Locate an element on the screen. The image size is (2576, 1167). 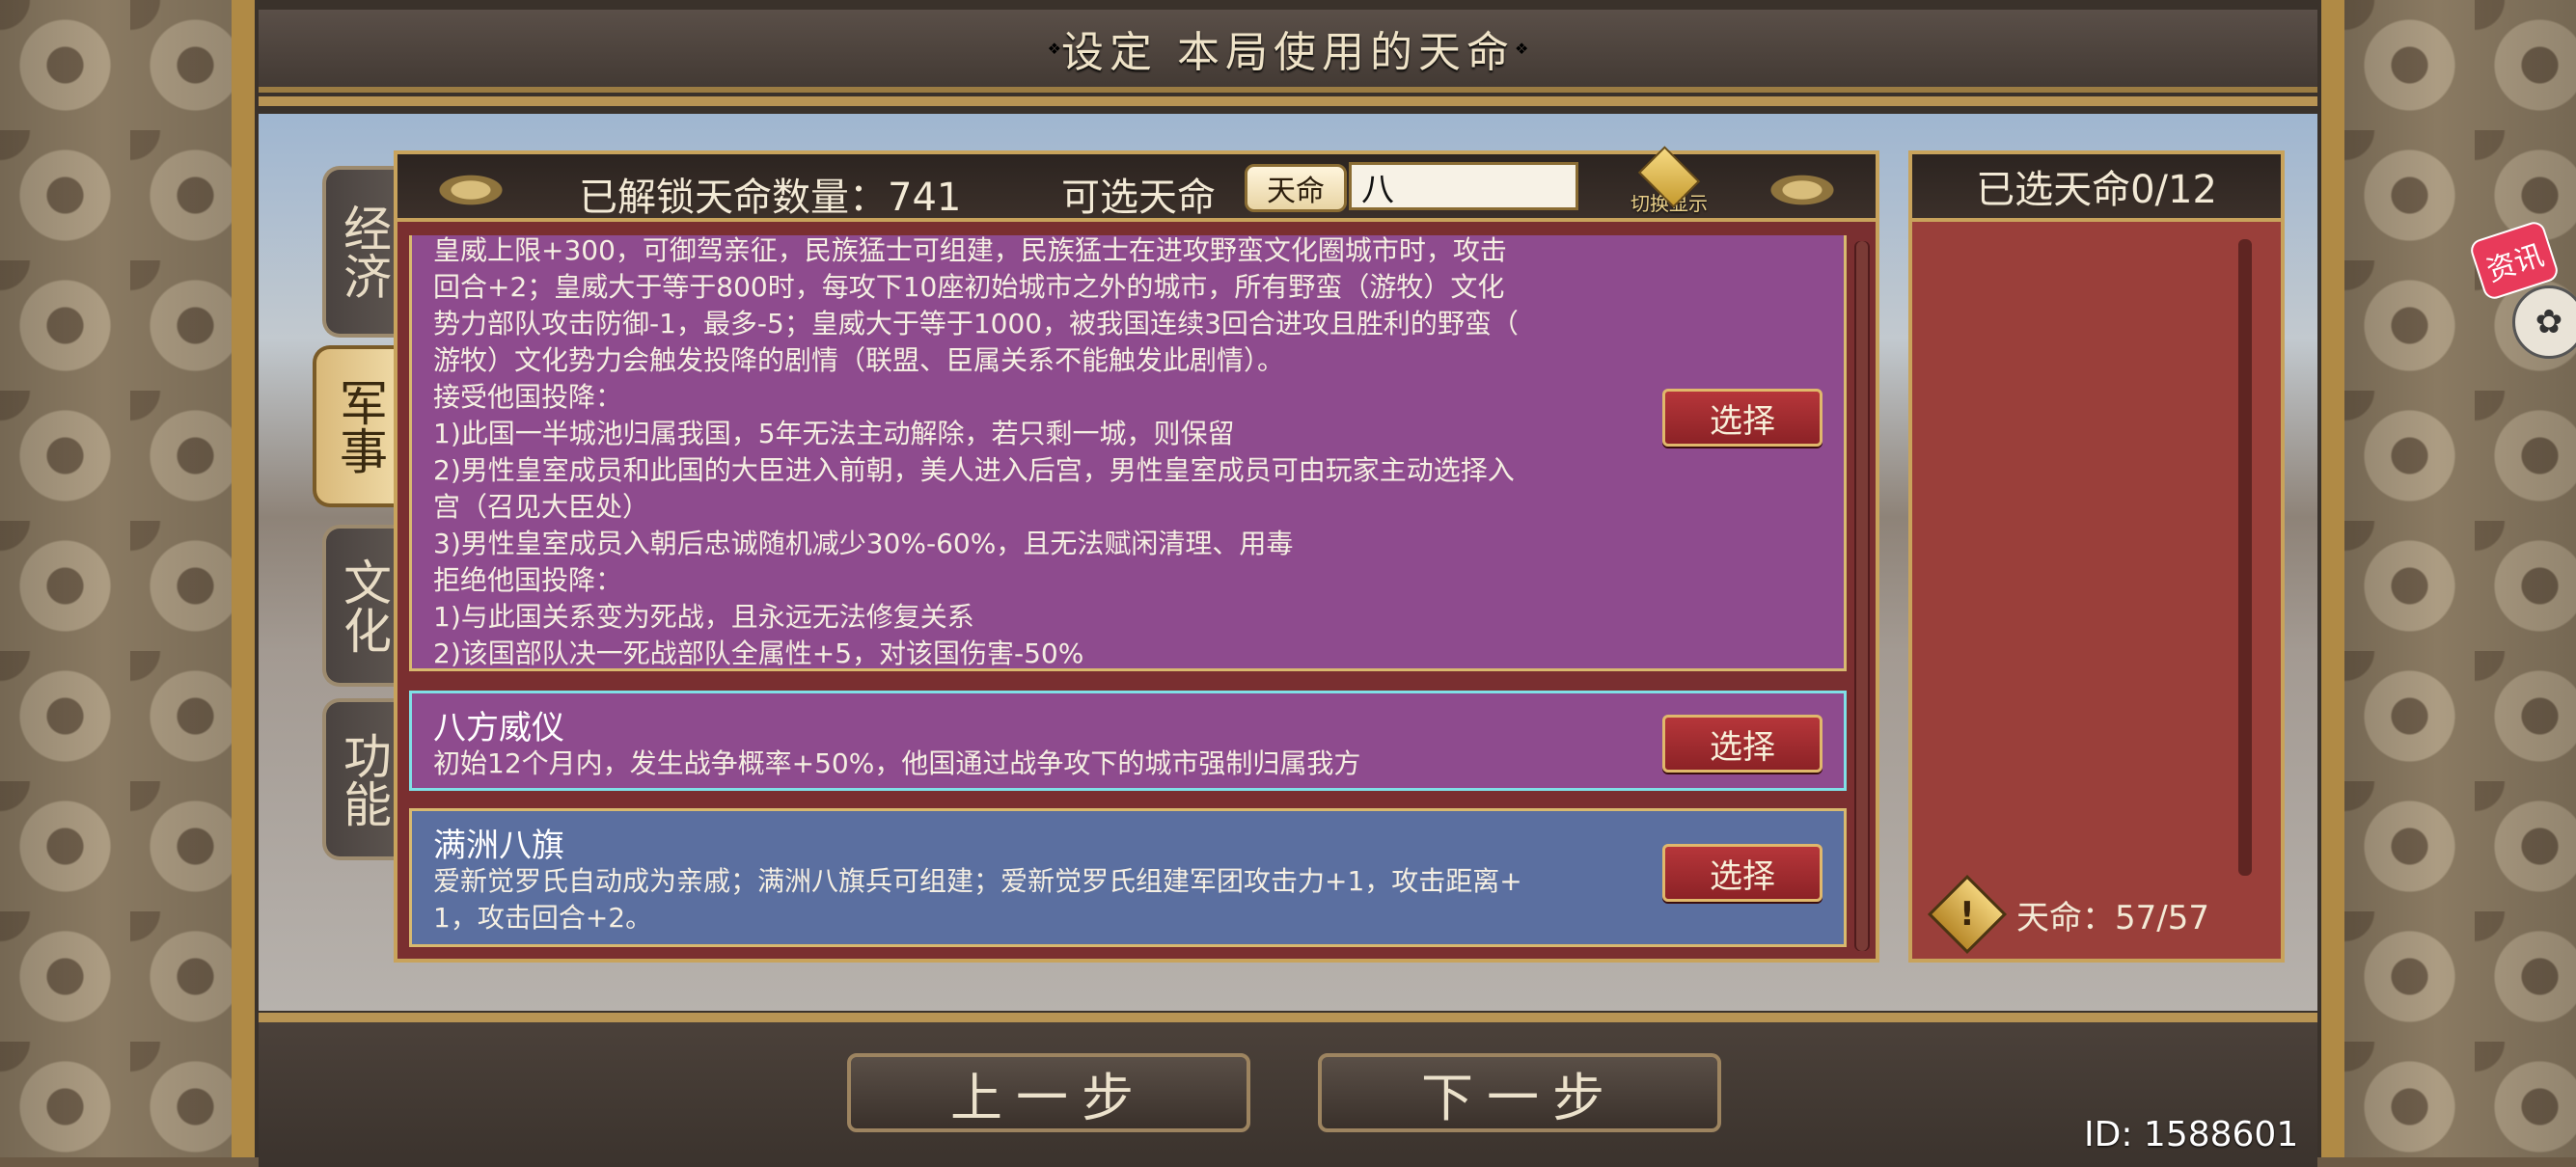
news-avatar-icon: ✿ is located at coordinates (2544, 322).